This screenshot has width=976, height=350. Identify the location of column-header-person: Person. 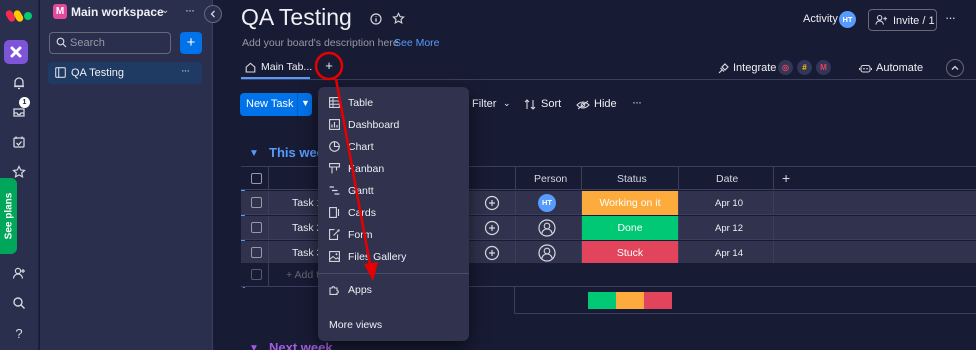
(550, 179).